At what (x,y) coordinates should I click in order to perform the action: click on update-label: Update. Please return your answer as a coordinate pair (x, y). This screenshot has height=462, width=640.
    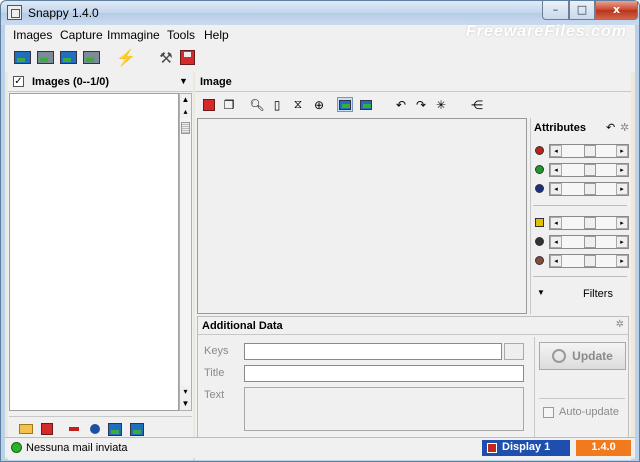
    Looking at the image, I should click on (592, 356).